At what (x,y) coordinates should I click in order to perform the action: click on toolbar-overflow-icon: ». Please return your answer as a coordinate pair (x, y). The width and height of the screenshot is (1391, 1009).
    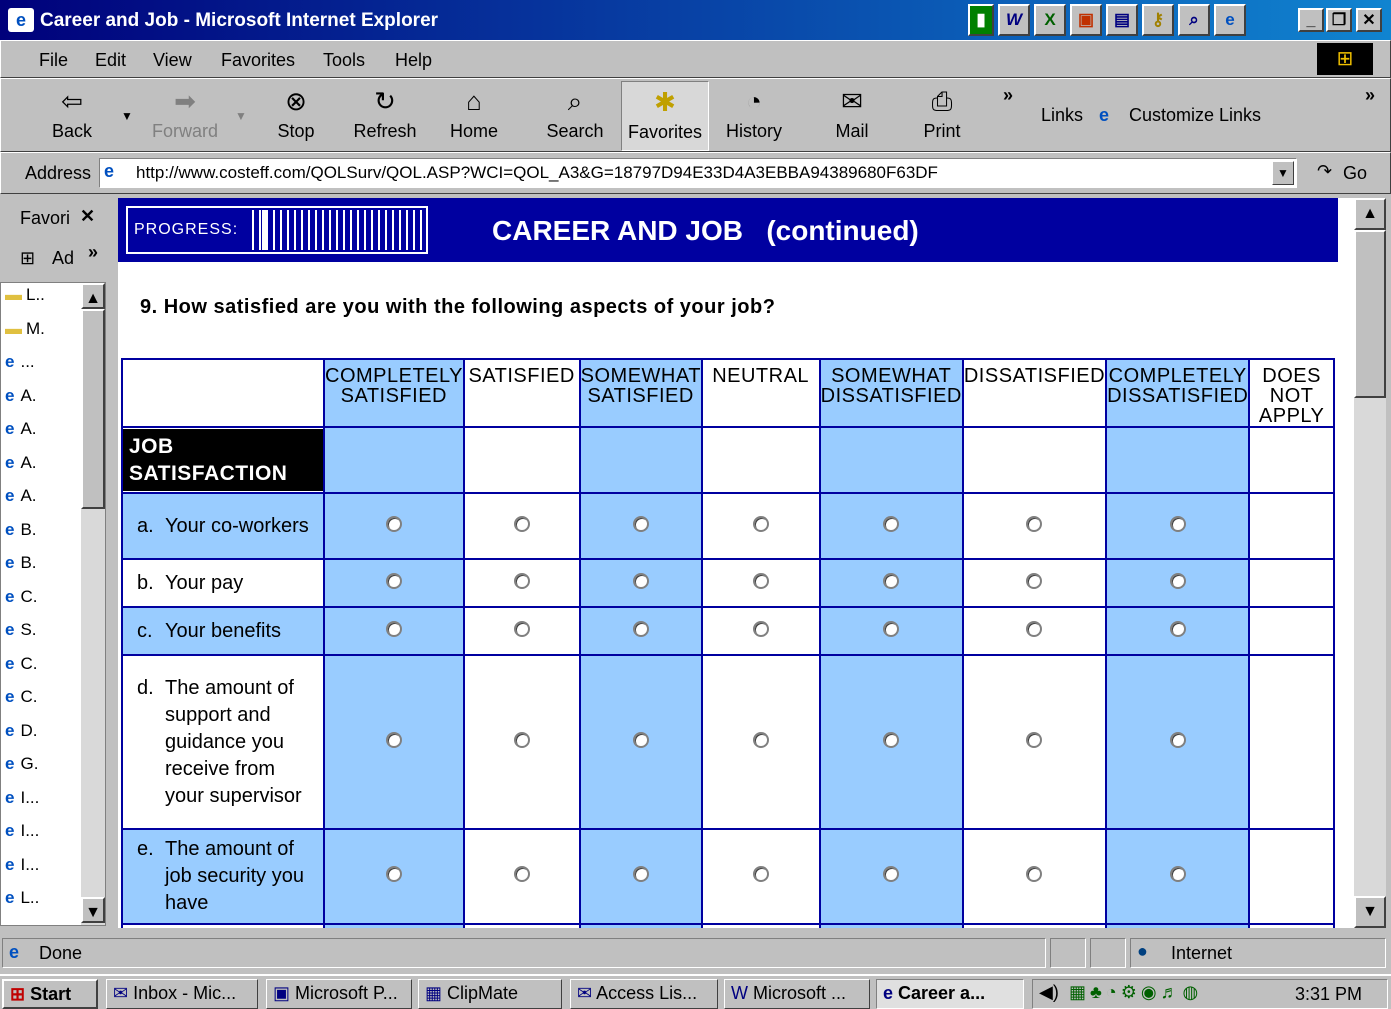
    Looking at the image, I should click on (1008, 95).